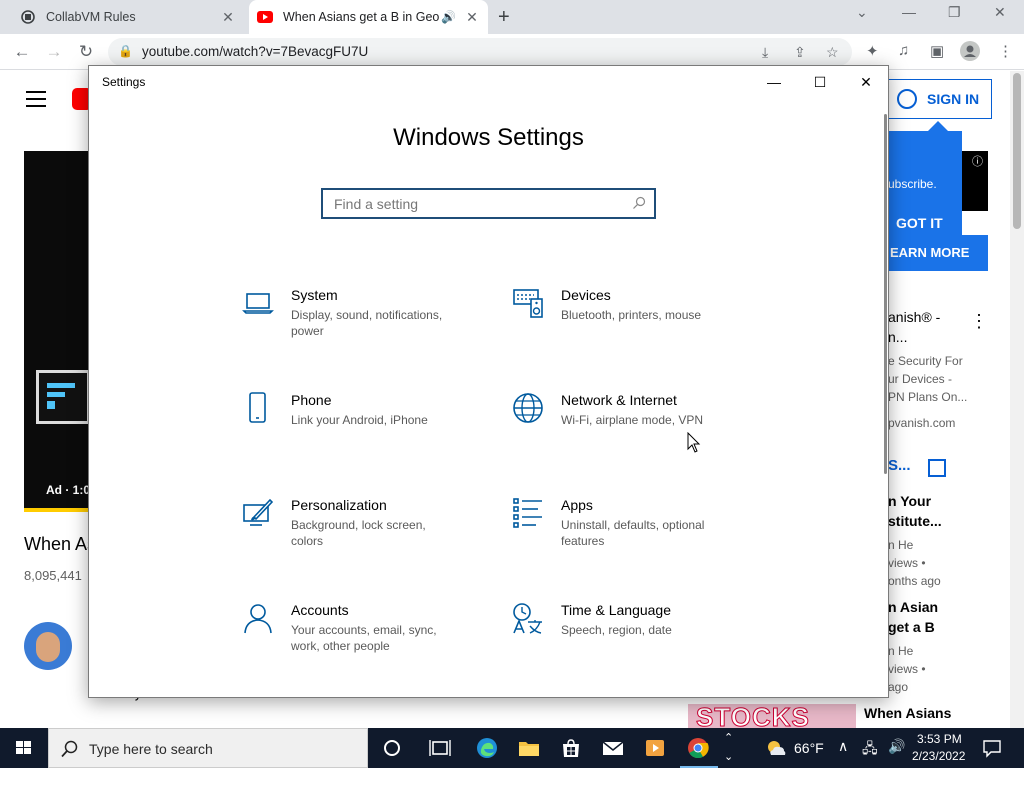 The image size is (1024, 790). I want to click on settings-title-bar: Settings — ☐ ✕, so click(488, 82).